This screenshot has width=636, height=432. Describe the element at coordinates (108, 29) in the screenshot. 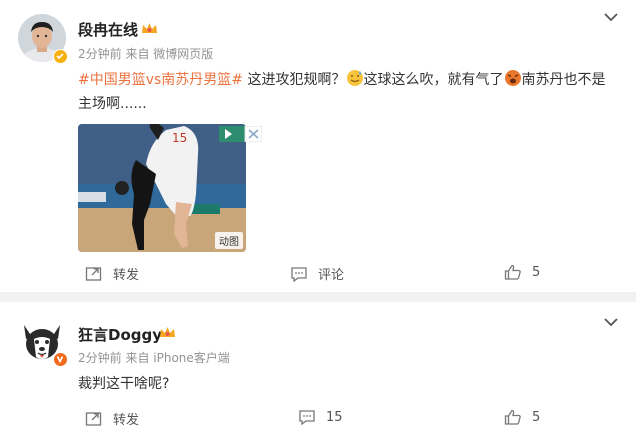

I see `author-name: 段冉在线` at that location.